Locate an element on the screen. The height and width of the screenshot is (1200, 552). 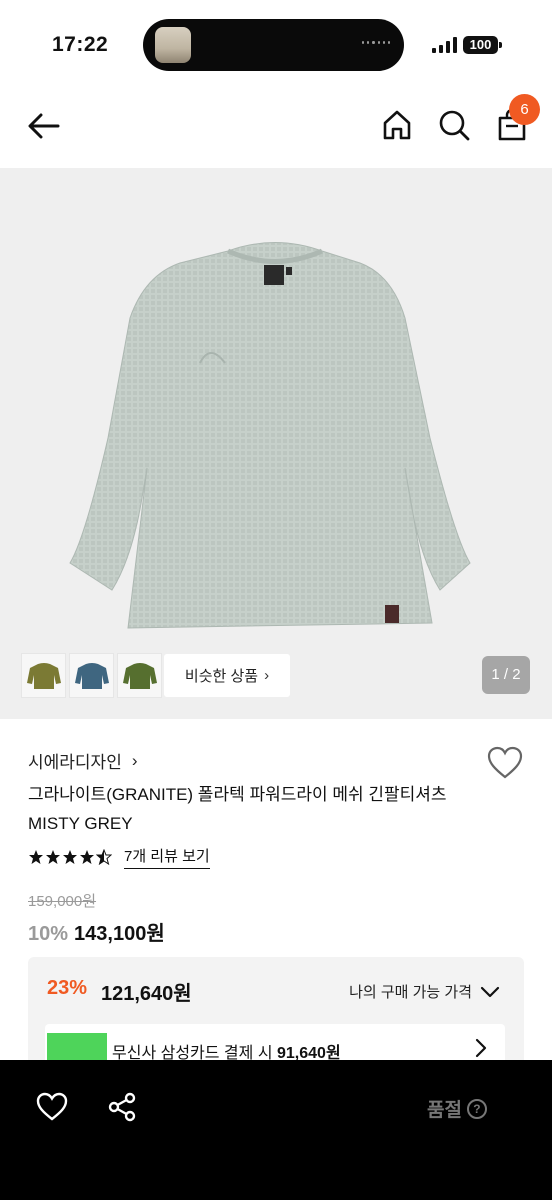
back-arrow-icon is located at coordinates (44, 126).